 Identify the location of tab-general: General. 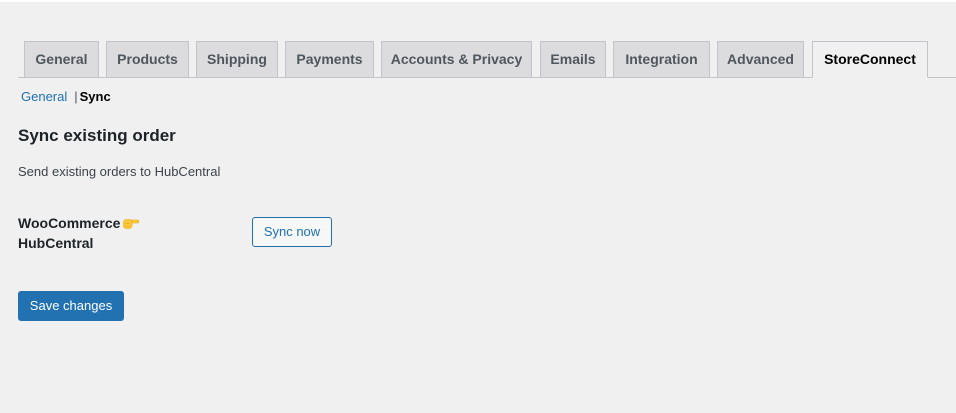
(61, 59).